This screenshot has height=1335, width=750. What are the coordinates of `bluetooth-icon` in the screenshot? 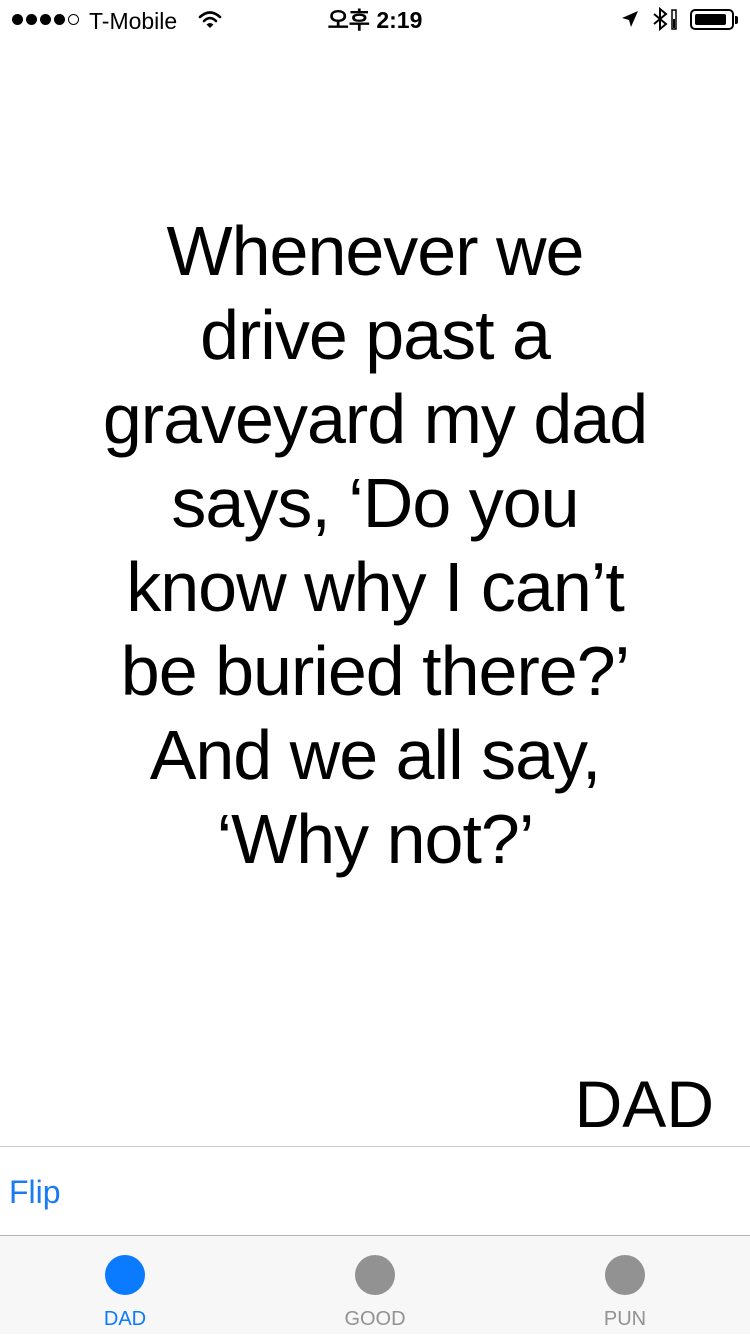 It's located at (665, 21).